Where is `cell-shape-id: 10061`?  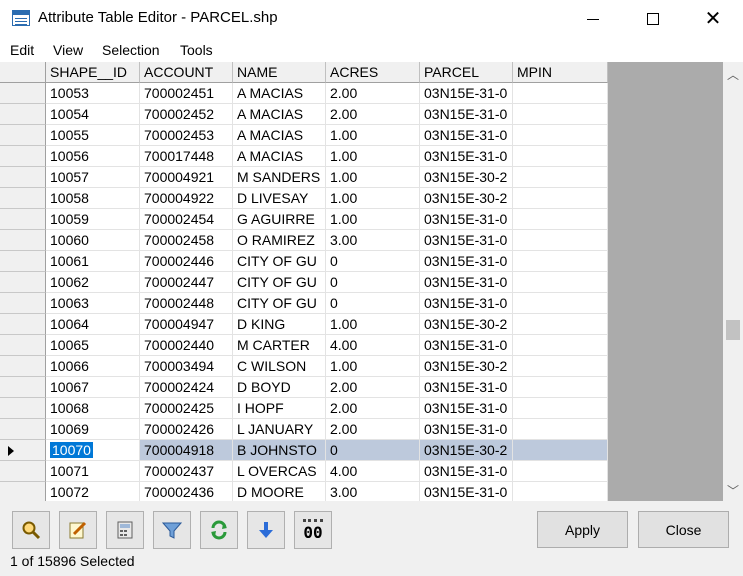 cell-shape-id: 10061 is located at coordinates (93, 261).